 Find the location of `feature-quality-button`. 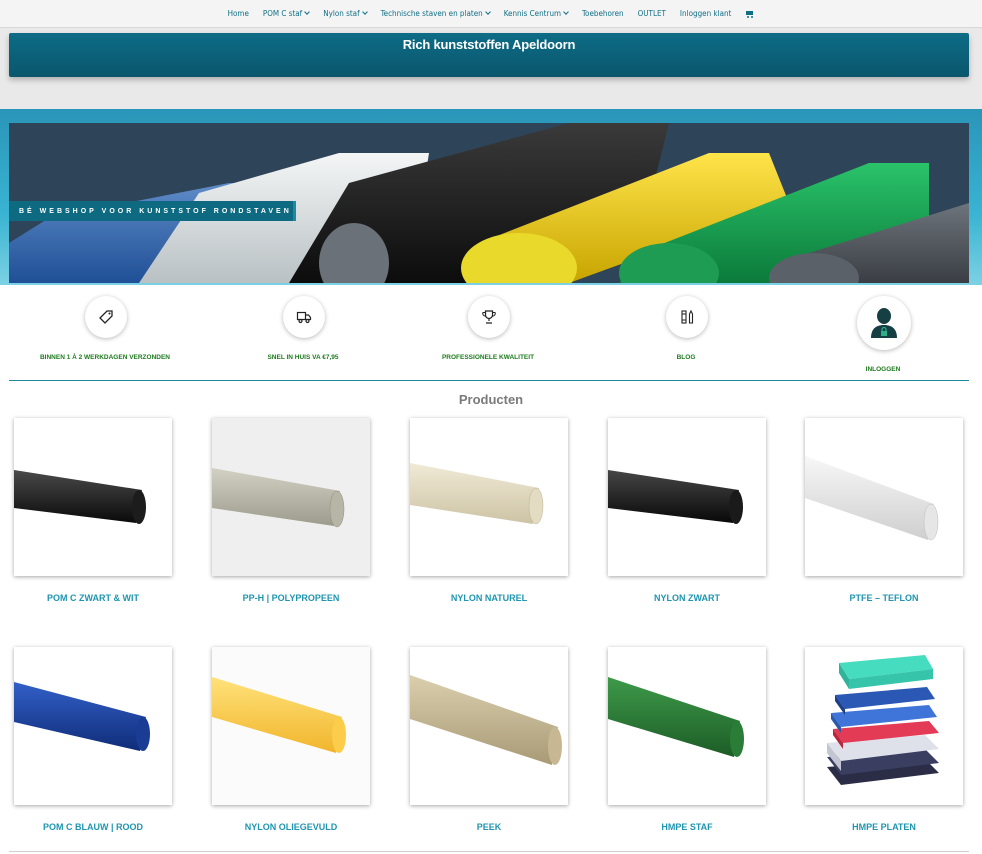

feature-quality-button is located at coordinates (489, 317).